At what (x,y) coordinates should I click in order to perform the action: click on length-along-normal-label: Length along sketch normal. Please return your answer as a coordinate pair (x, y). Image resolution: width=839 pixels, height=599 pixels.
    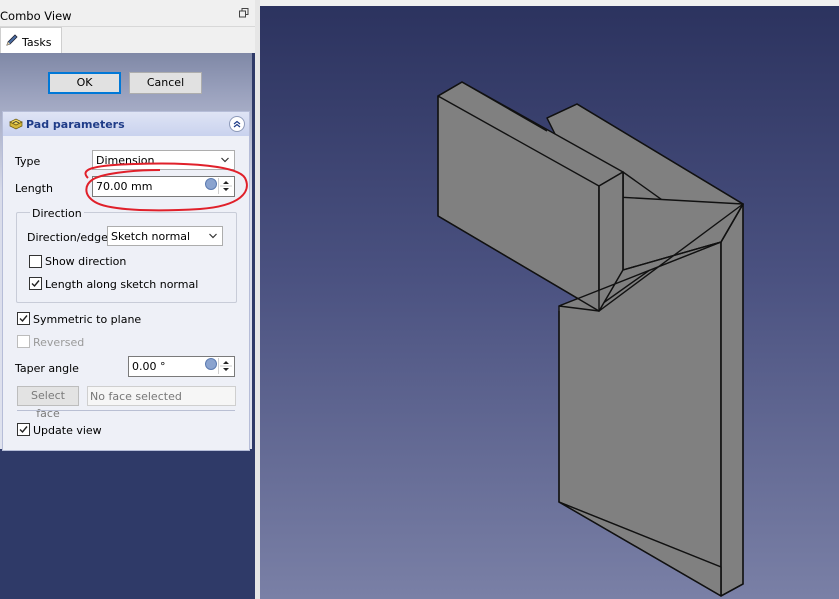
    Looking at the image, I should click on (122, 284).